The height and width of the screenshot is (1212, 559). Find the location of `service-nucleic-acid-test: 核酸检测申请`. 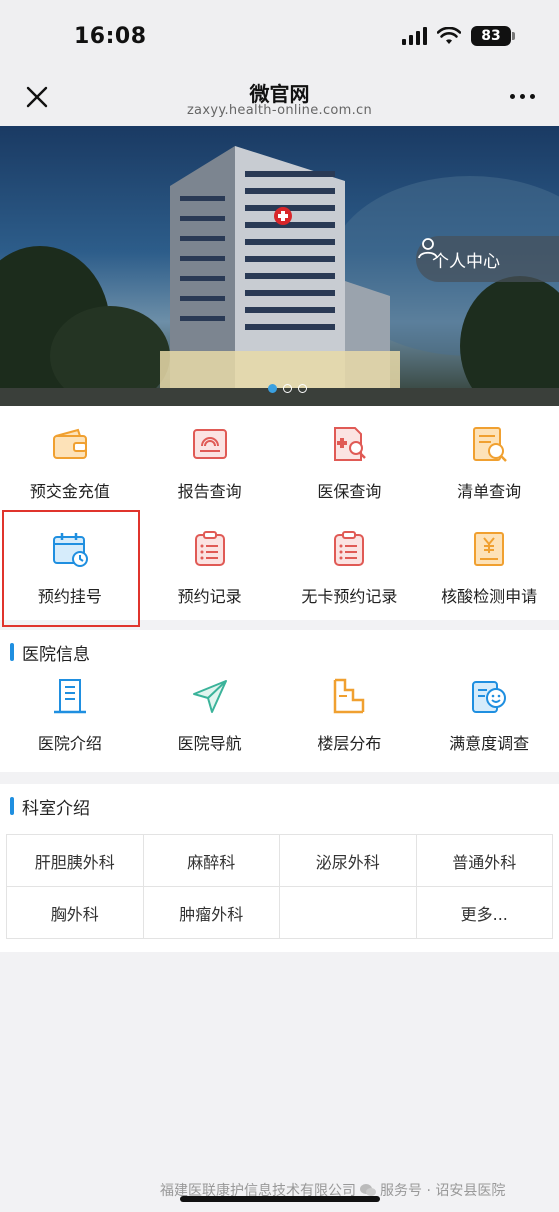

service-nucleic-acid-test: 核酸检测申请 is located at coordinates (489, 563).